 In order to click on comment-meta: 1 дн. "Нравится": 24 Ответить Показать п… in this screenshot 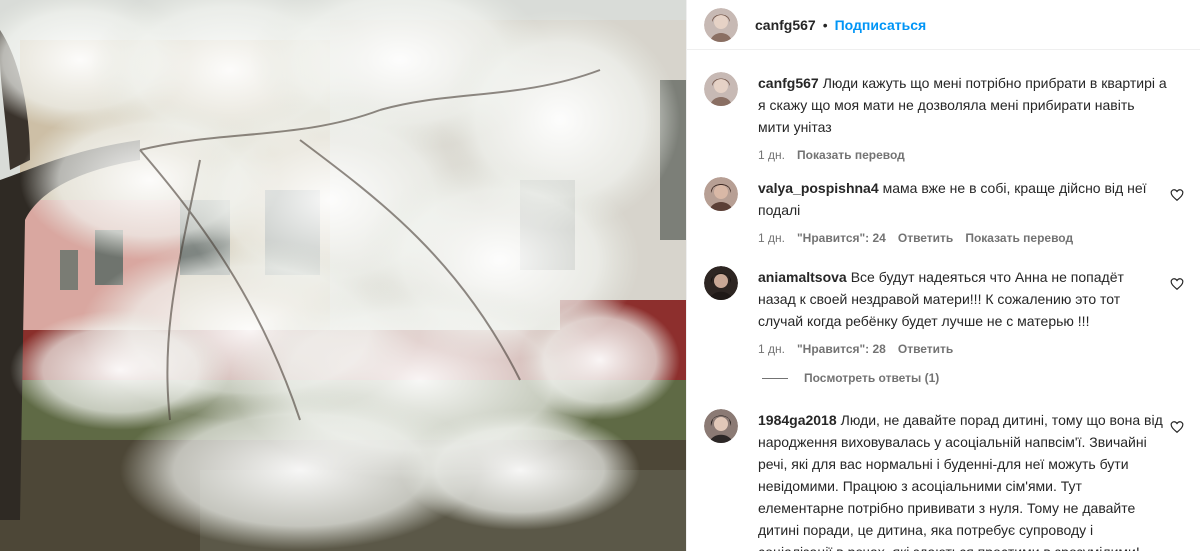, I will do `click(960, 238)`.